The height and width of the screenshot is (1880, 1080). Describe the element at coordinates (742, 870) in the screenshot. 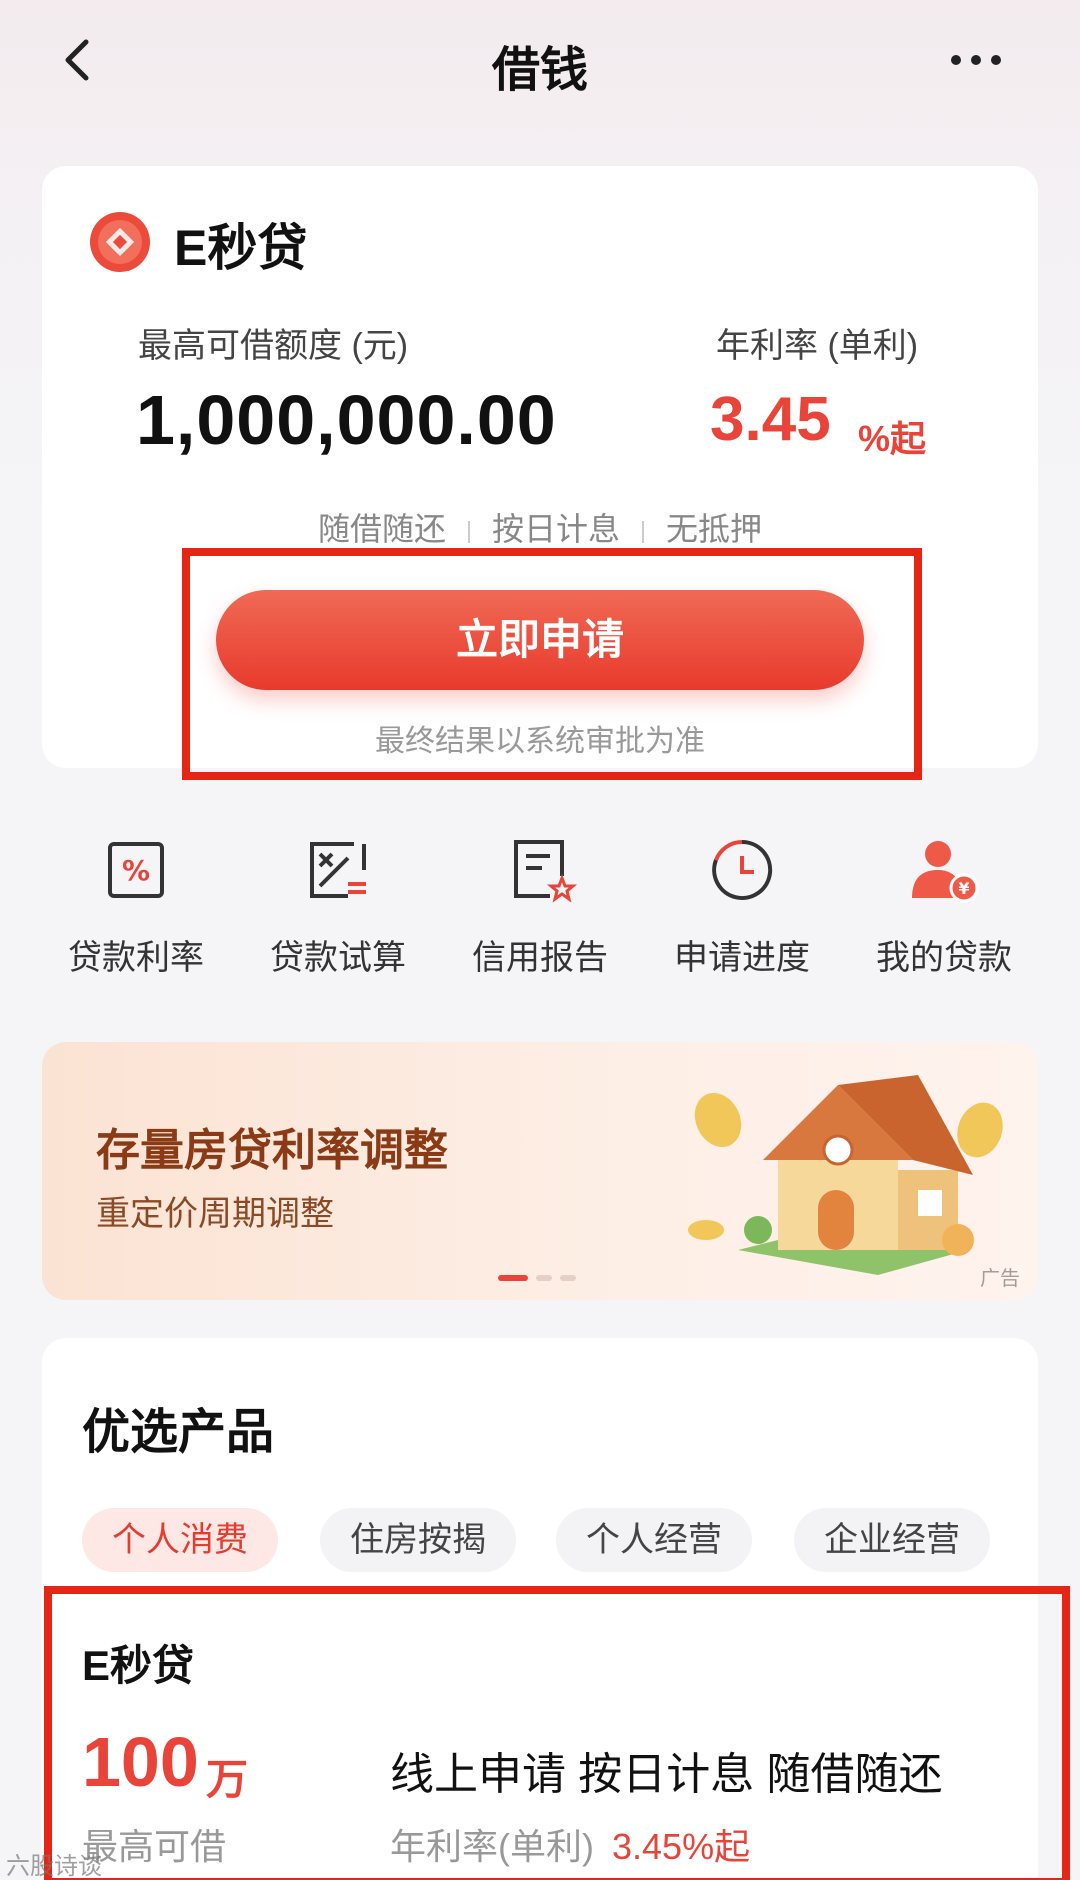

I see `clock-icon` at that location.